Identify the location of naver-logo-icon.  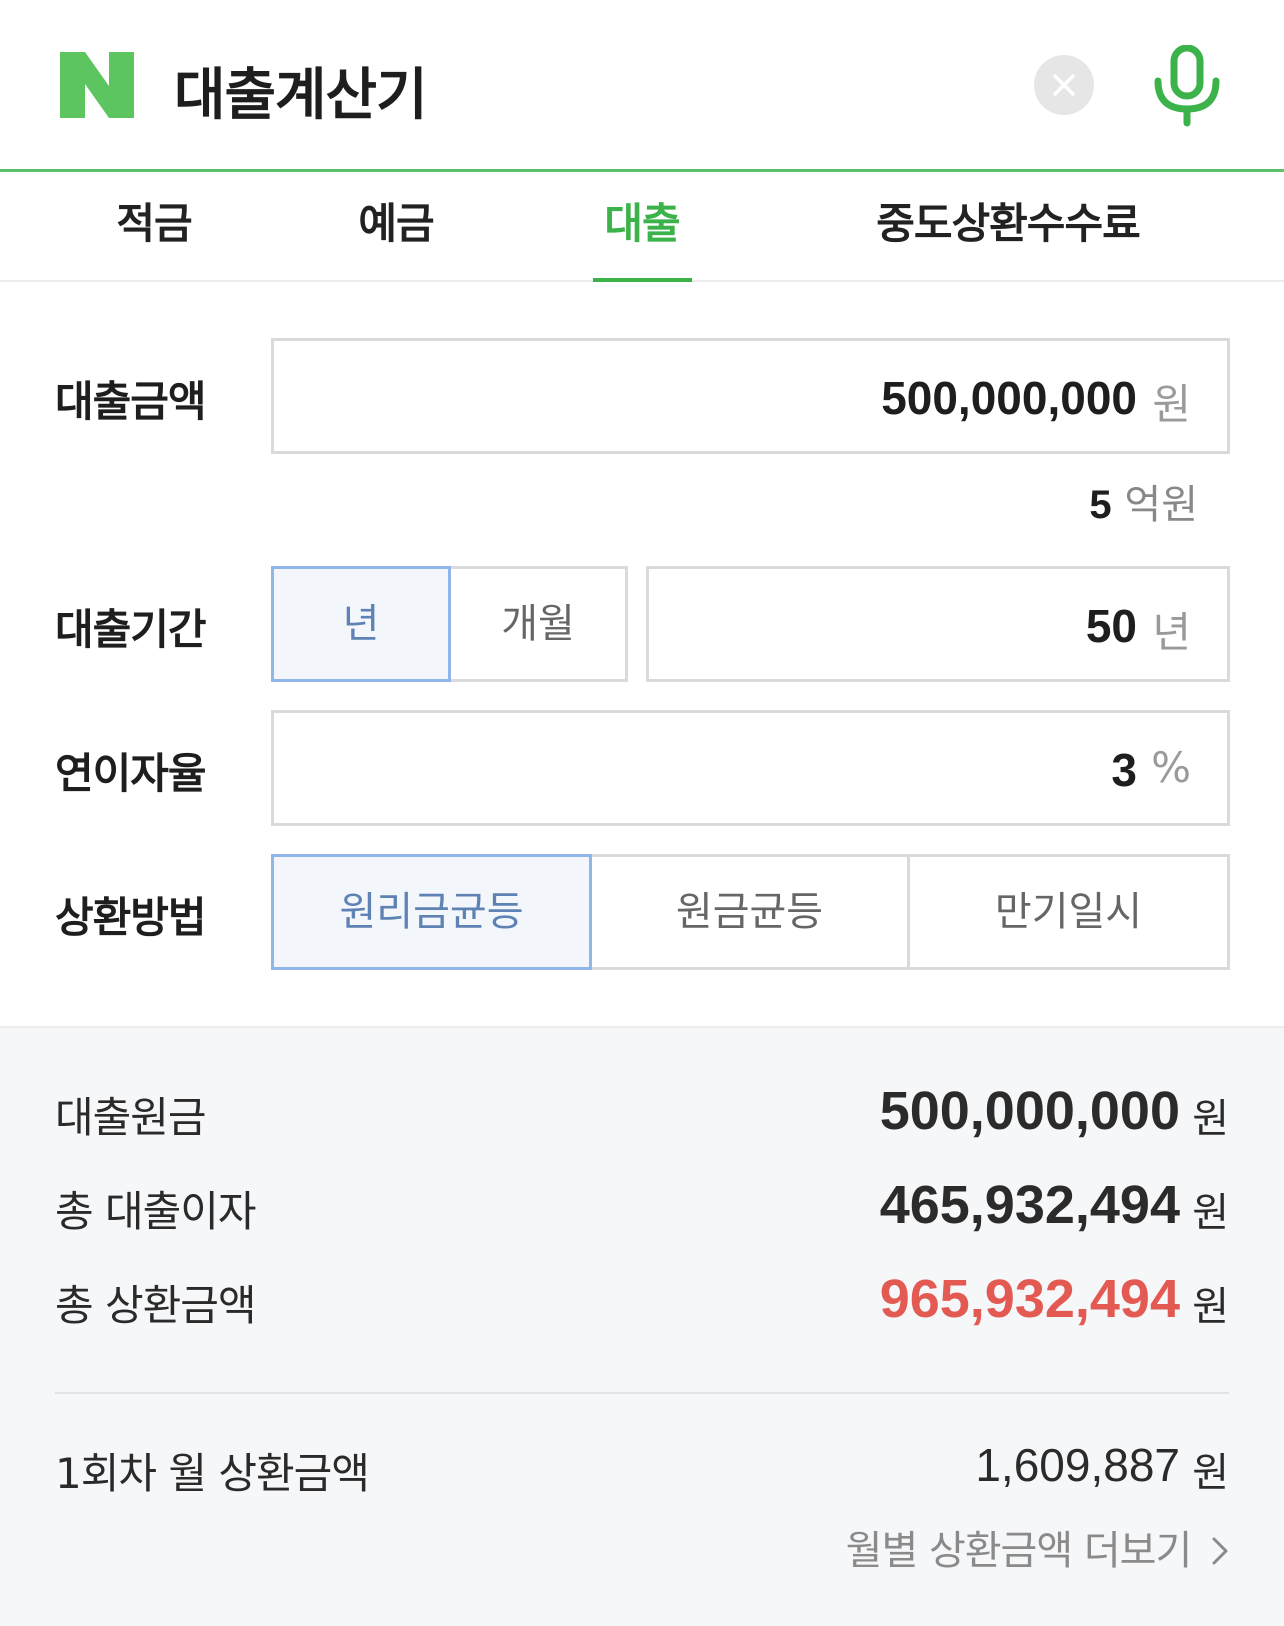
(97, 85).